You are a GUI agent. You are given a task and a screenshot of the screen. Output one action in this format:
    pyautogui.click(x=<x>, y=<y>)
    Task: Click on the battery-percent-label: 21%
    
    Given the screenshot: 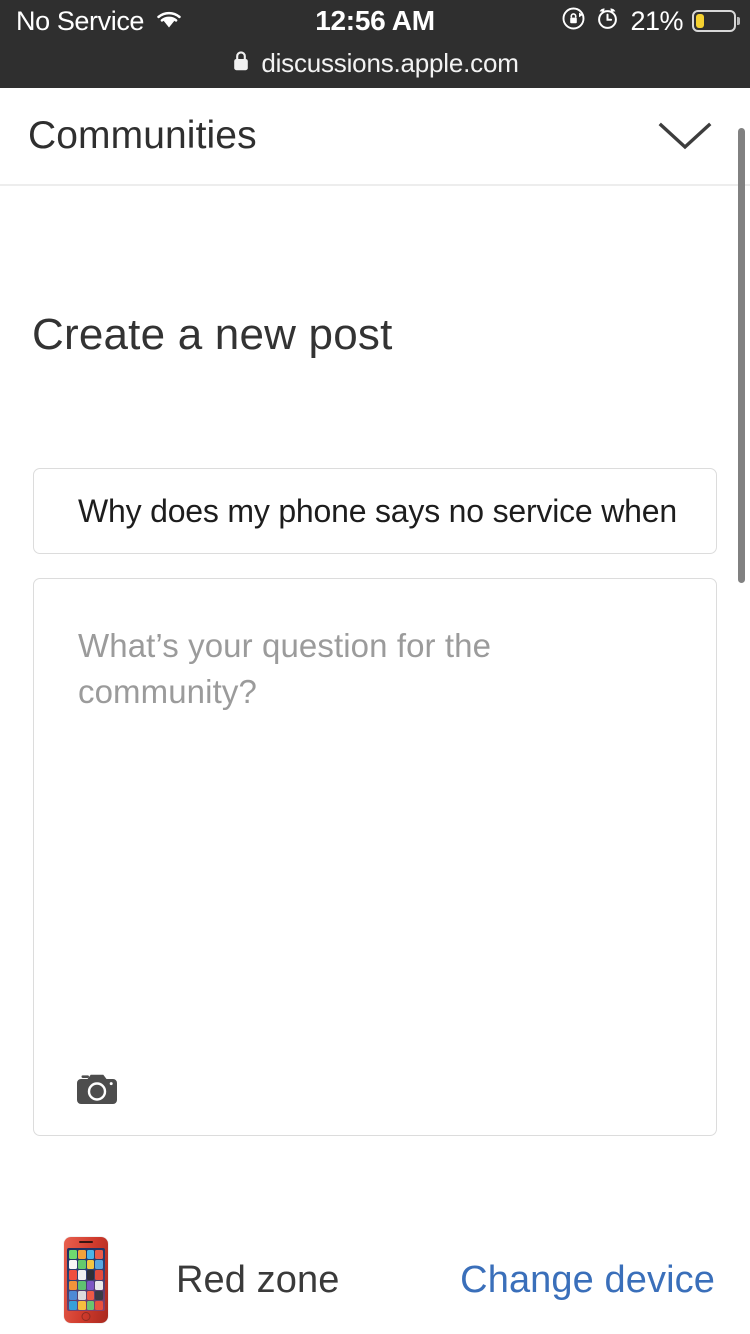 What is the action you would take?
    pyautogui.click(x=656, y=20)
    